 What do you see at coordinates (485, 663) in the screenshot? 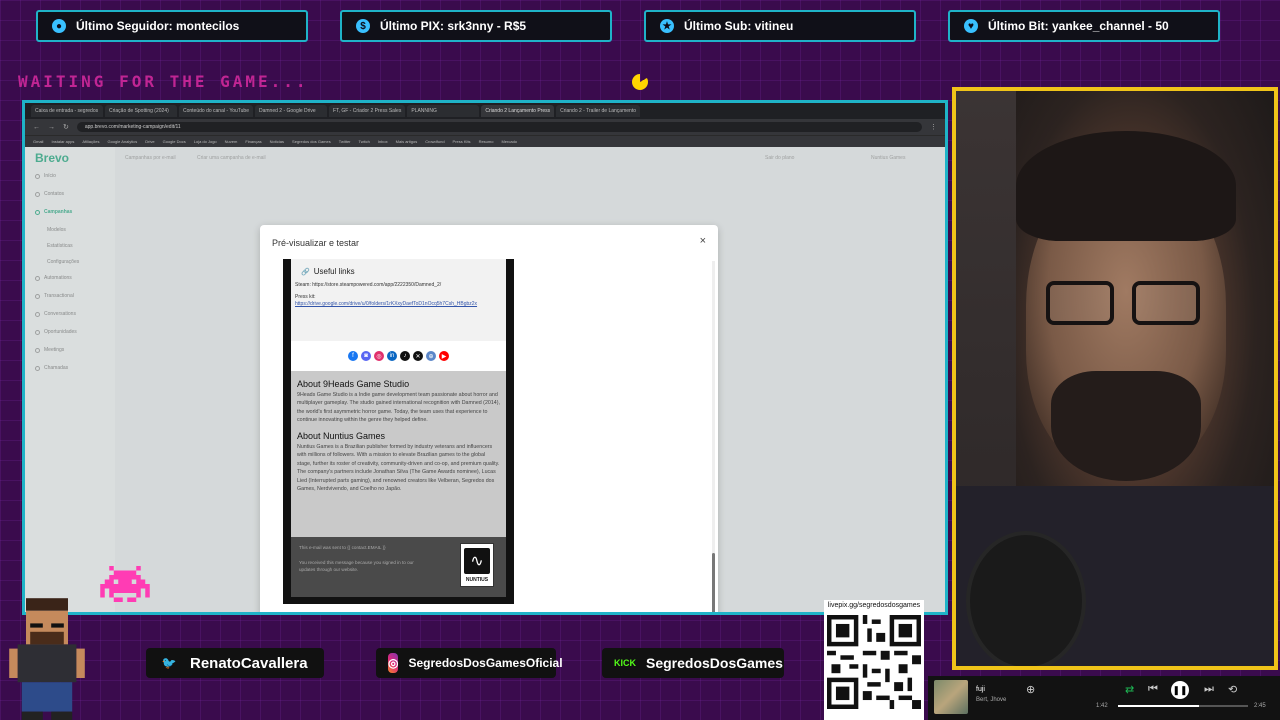
I see `instagram-handle-label: SegredosDosGamesOficial` at bounding box center [485, 663].